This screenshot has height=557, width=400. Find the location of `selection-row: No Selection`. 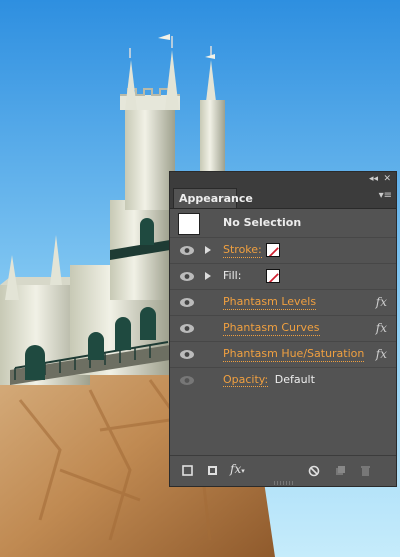

selection-row: No Selection is located at coordinates (283, 223).